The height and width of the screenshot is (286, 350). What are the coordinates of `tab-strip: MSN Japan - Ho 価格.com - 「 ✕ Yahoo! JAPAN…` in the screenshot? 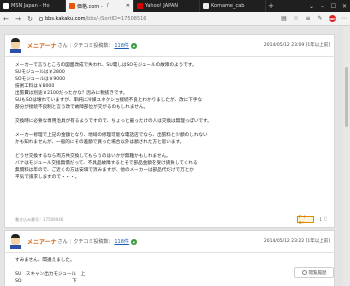 It's located at (175, 6).